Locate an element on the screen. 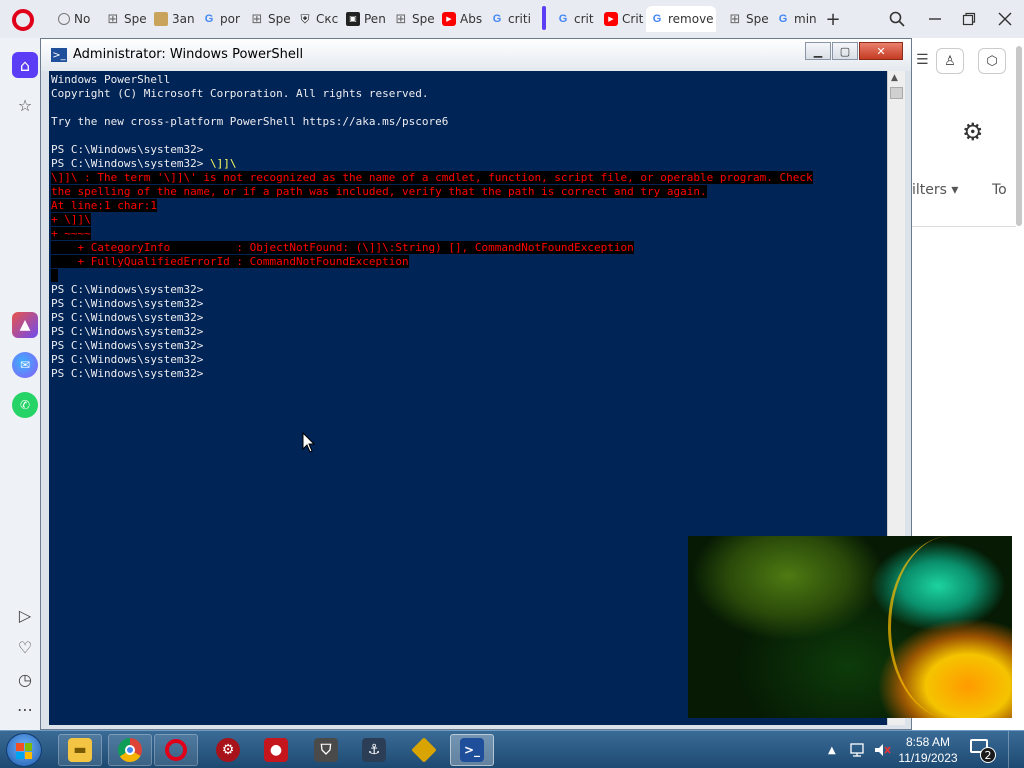 This screenshot has height=768, width=1024. tab-15: G min is located at coordinates (795, 19).